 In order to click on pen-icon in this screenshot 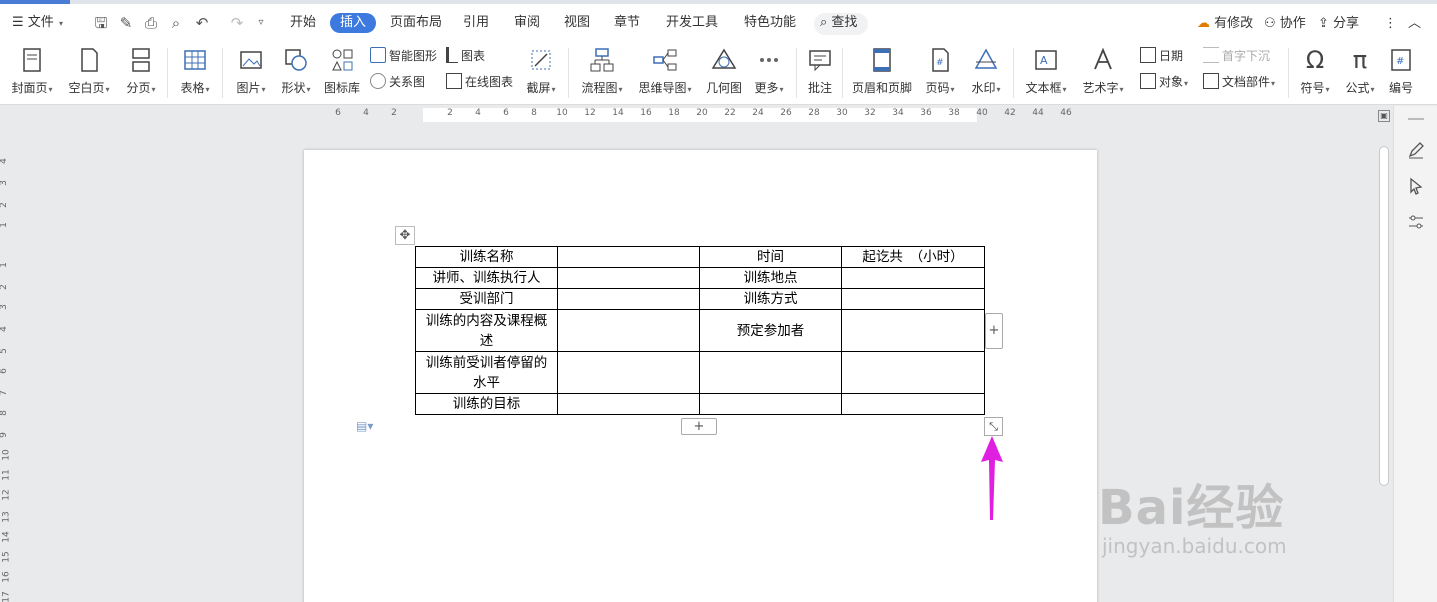, I will do `click(1416, 150)`.